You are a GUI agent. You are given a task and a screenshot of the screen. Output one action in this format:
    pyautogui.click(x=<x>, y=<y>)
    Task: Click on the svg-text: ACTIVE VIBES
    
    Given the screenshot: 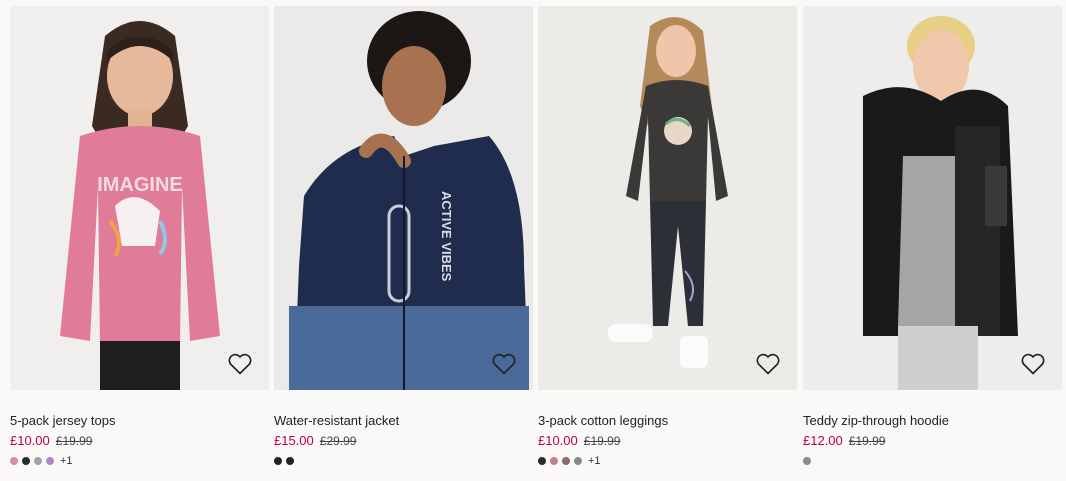 What is the action you would take?
    pyautogui.click(x=446, y=236)
    